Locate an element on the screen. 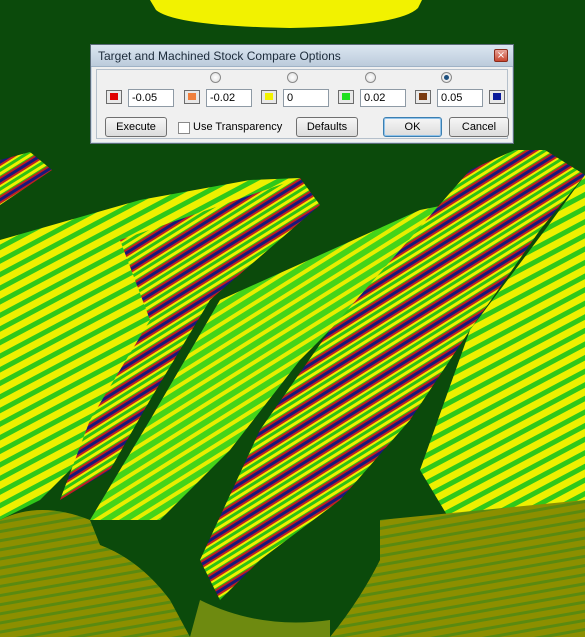 This screenshot has height=637, width=585. defaults-button: Defaults is located at coordinates (327, 127).